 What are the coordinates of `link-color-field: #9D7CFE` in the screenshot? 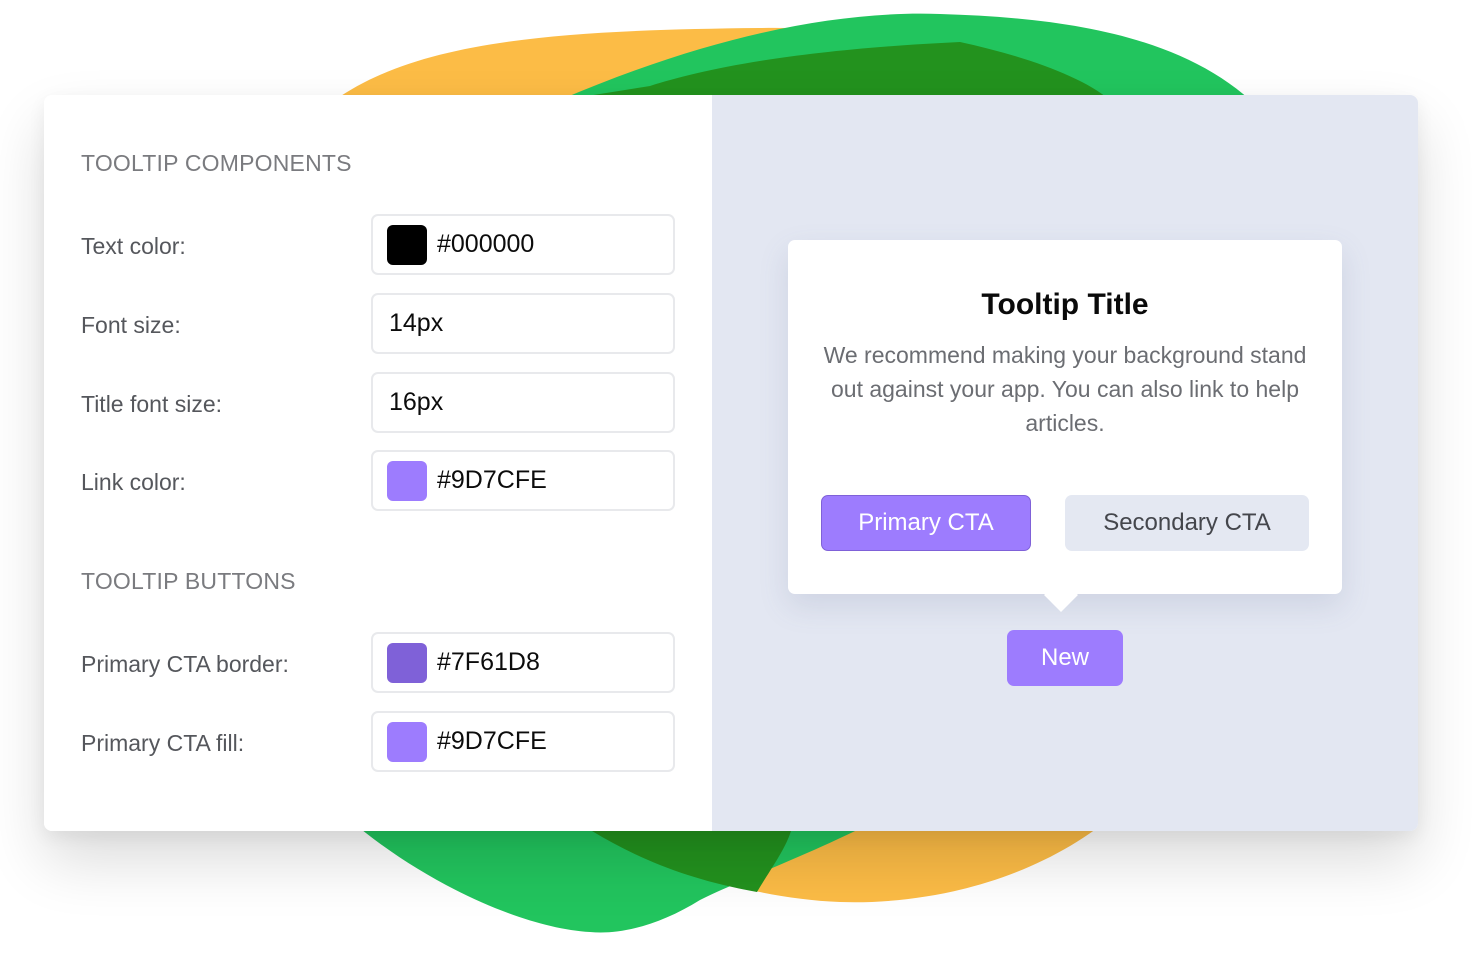 It's located at (523, 480).